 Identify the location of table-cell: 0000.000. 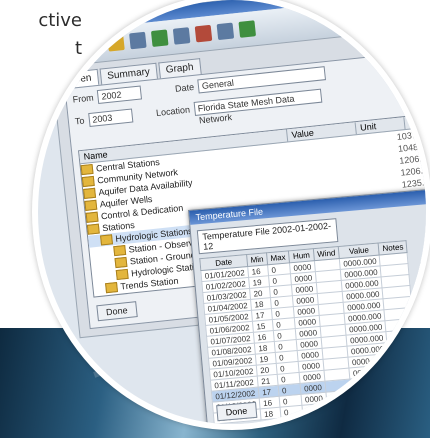
(372, 404).